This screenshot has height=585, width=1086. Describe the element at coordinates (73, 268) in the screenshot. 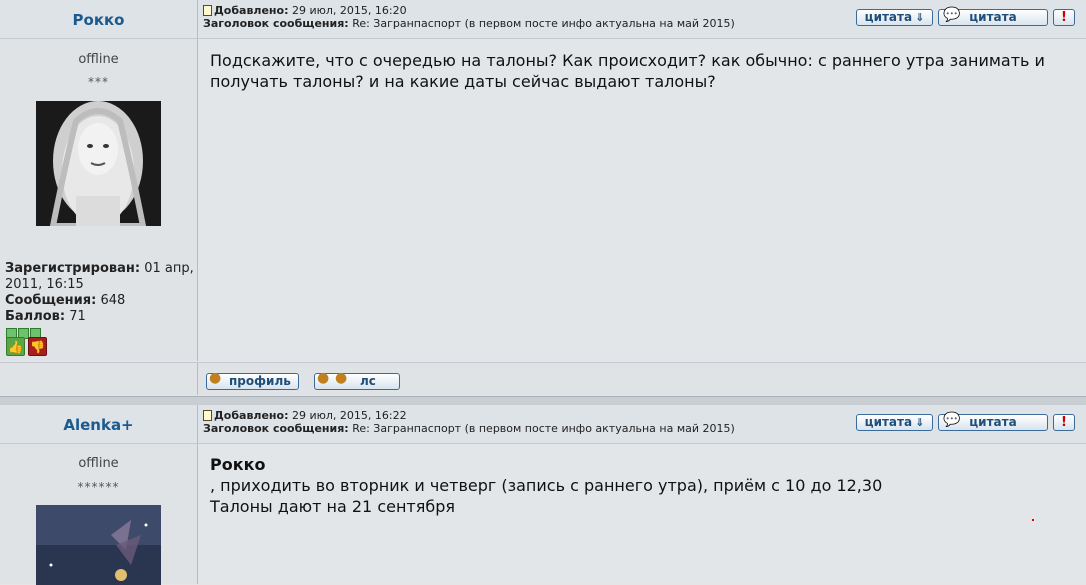

I see `registered-label: Зарегистрирован:` at that location.